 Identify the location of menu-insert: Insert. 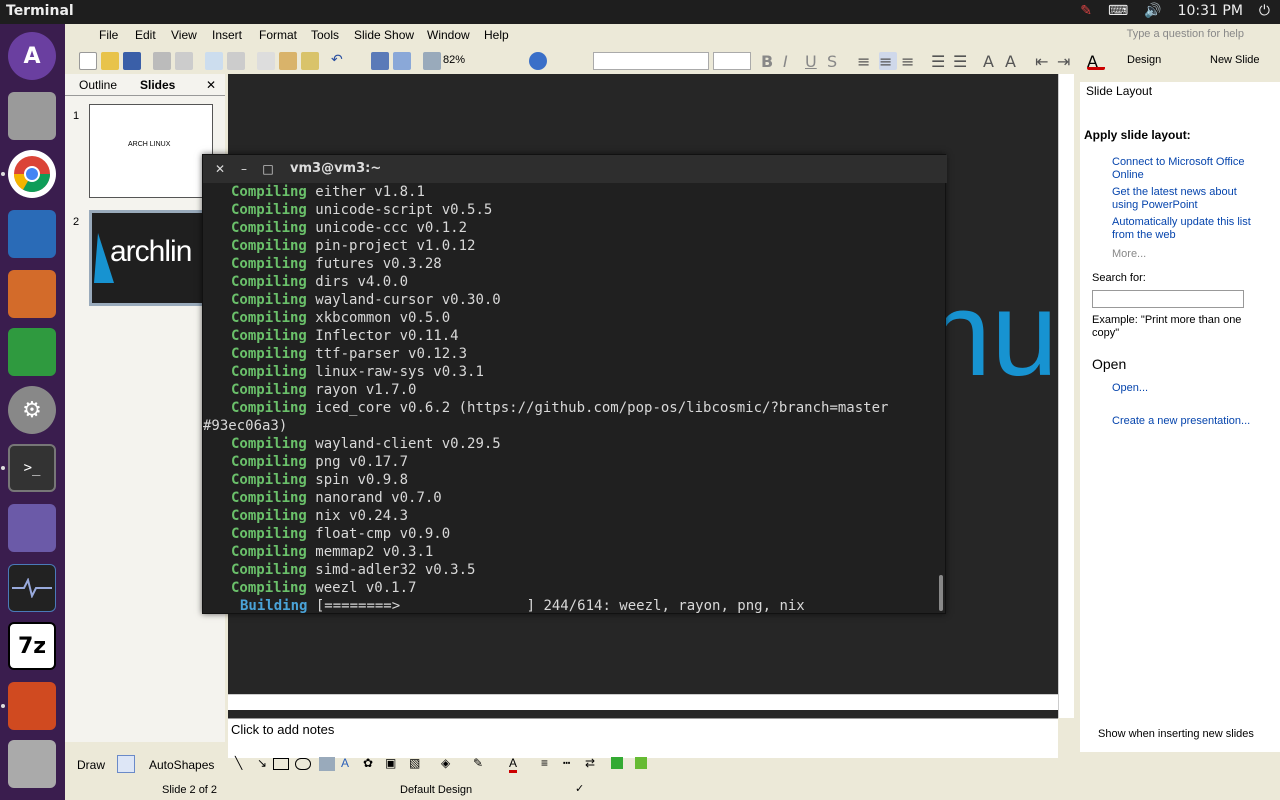
(227, 35).